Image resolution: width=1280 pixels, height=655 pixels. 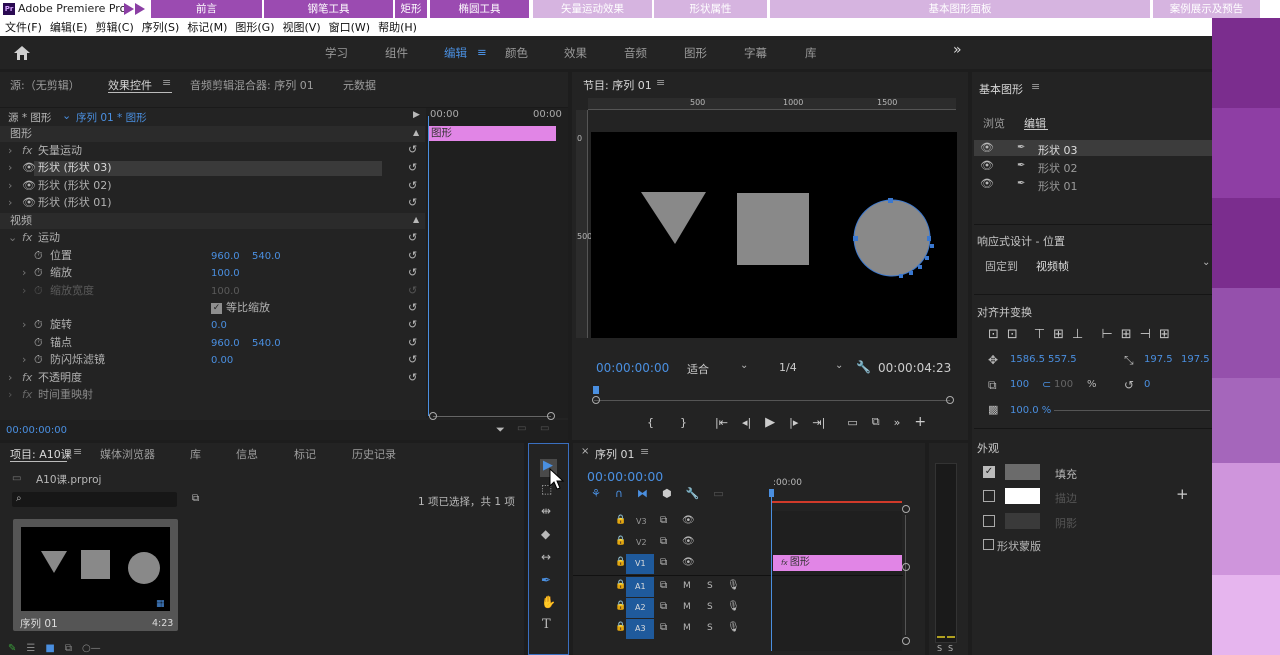 I want to click on anchor-x-value: 960.0, so click(x=225, y=343).